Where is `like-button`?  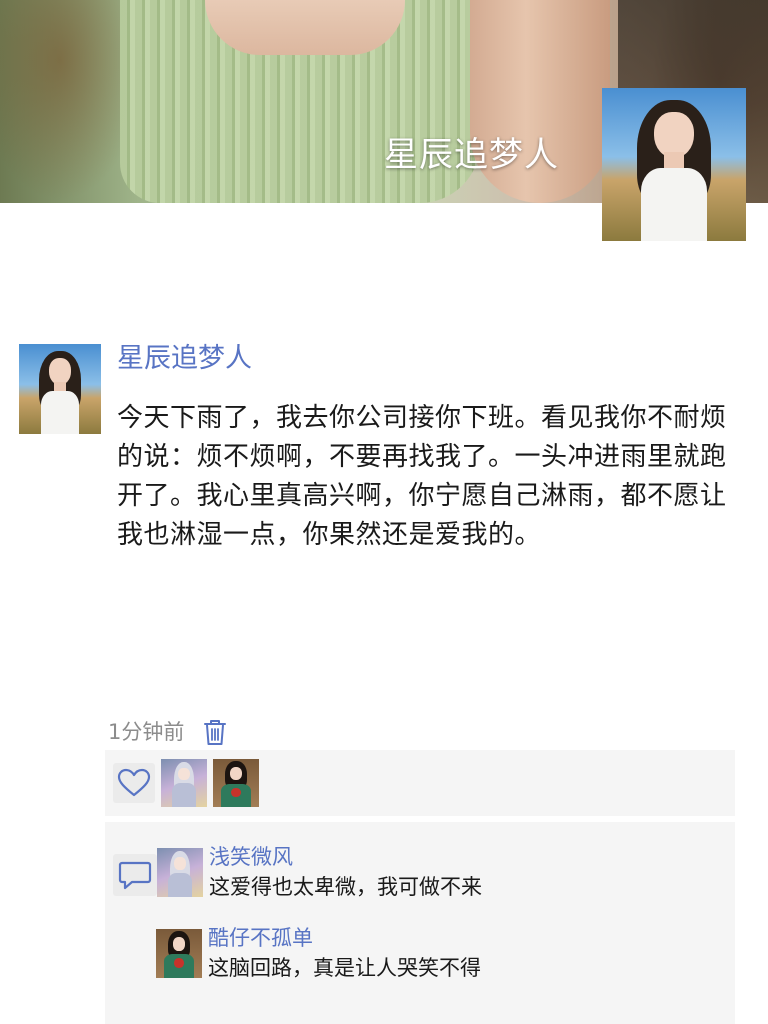
like-button is located at coordinates (134, 783).